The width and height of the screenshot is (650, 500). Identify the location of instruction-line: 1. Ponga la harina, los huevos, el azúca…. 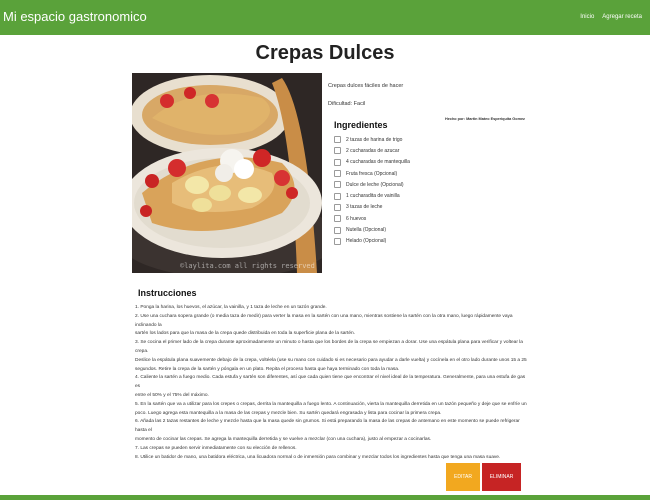
(231, 307).